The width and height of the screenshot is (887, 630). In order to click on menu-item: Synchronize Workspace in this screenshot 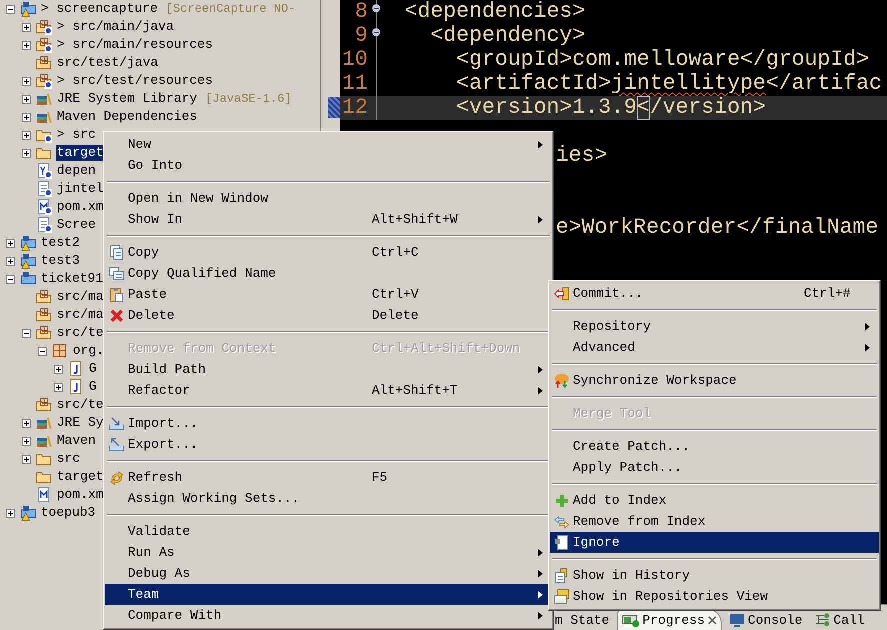, I will do `click(714, 380)`.